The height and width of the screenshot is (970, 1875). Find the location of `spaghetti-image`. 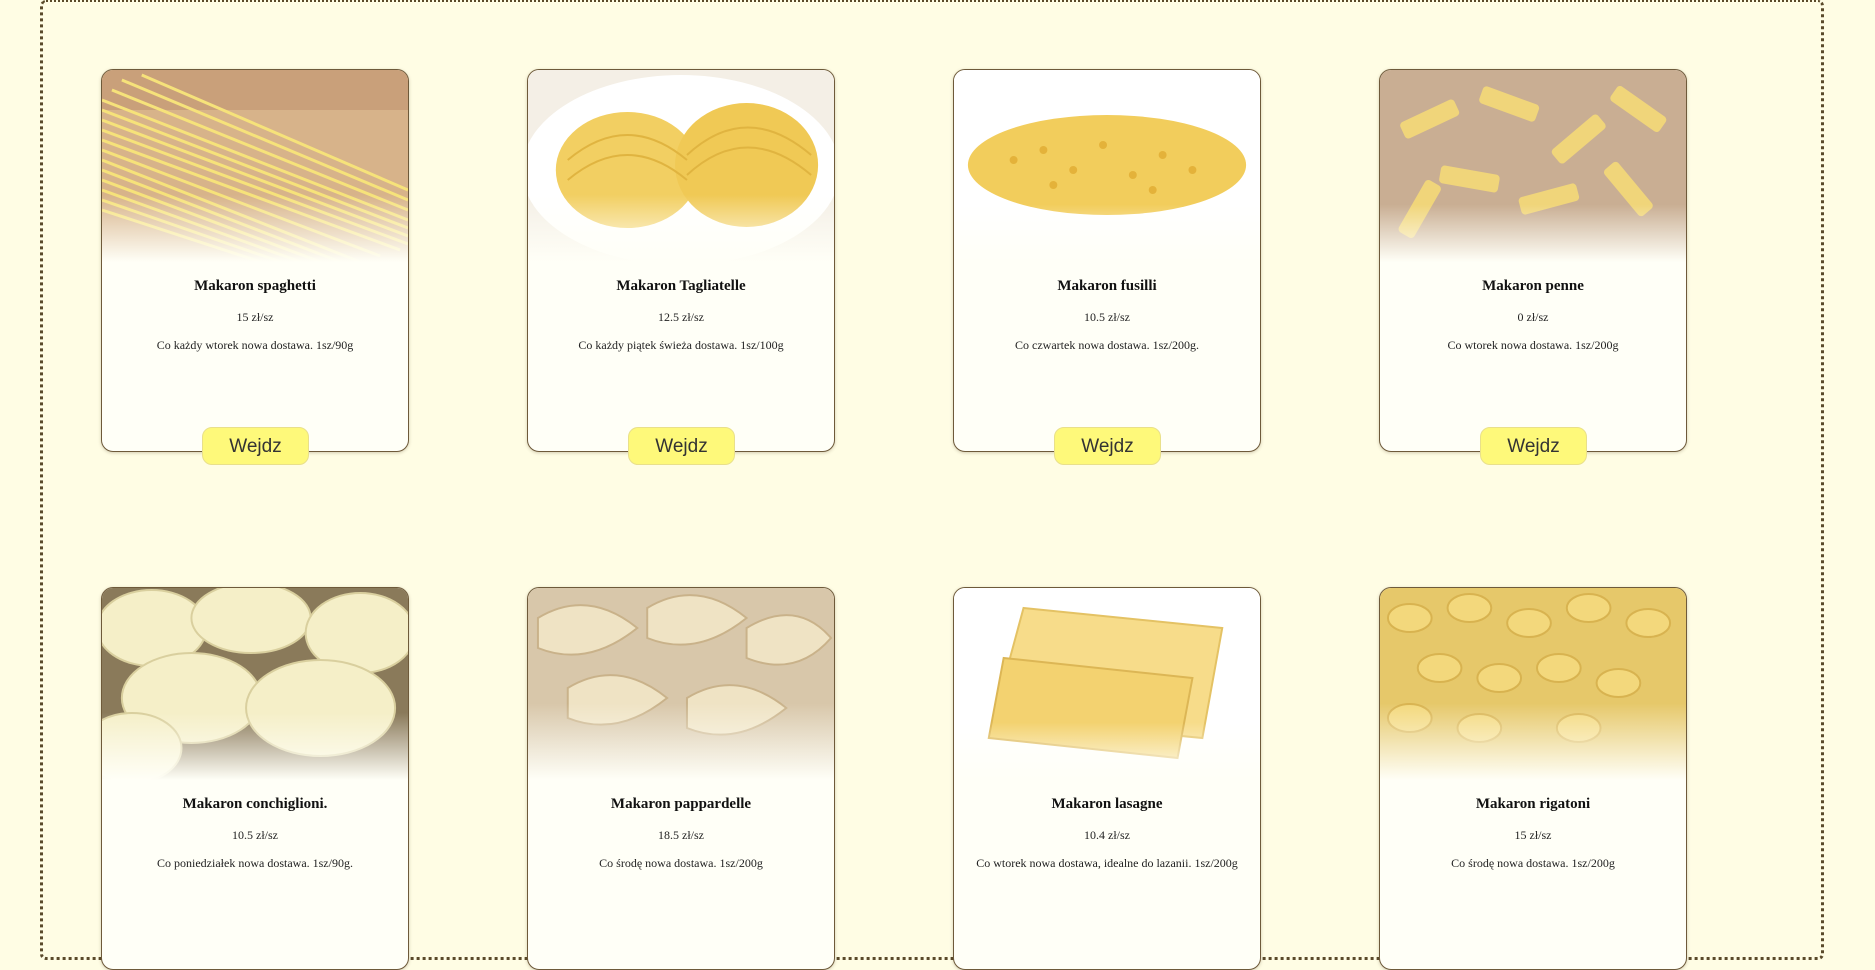

spaghetti-image is located at coordinates (255, 166).